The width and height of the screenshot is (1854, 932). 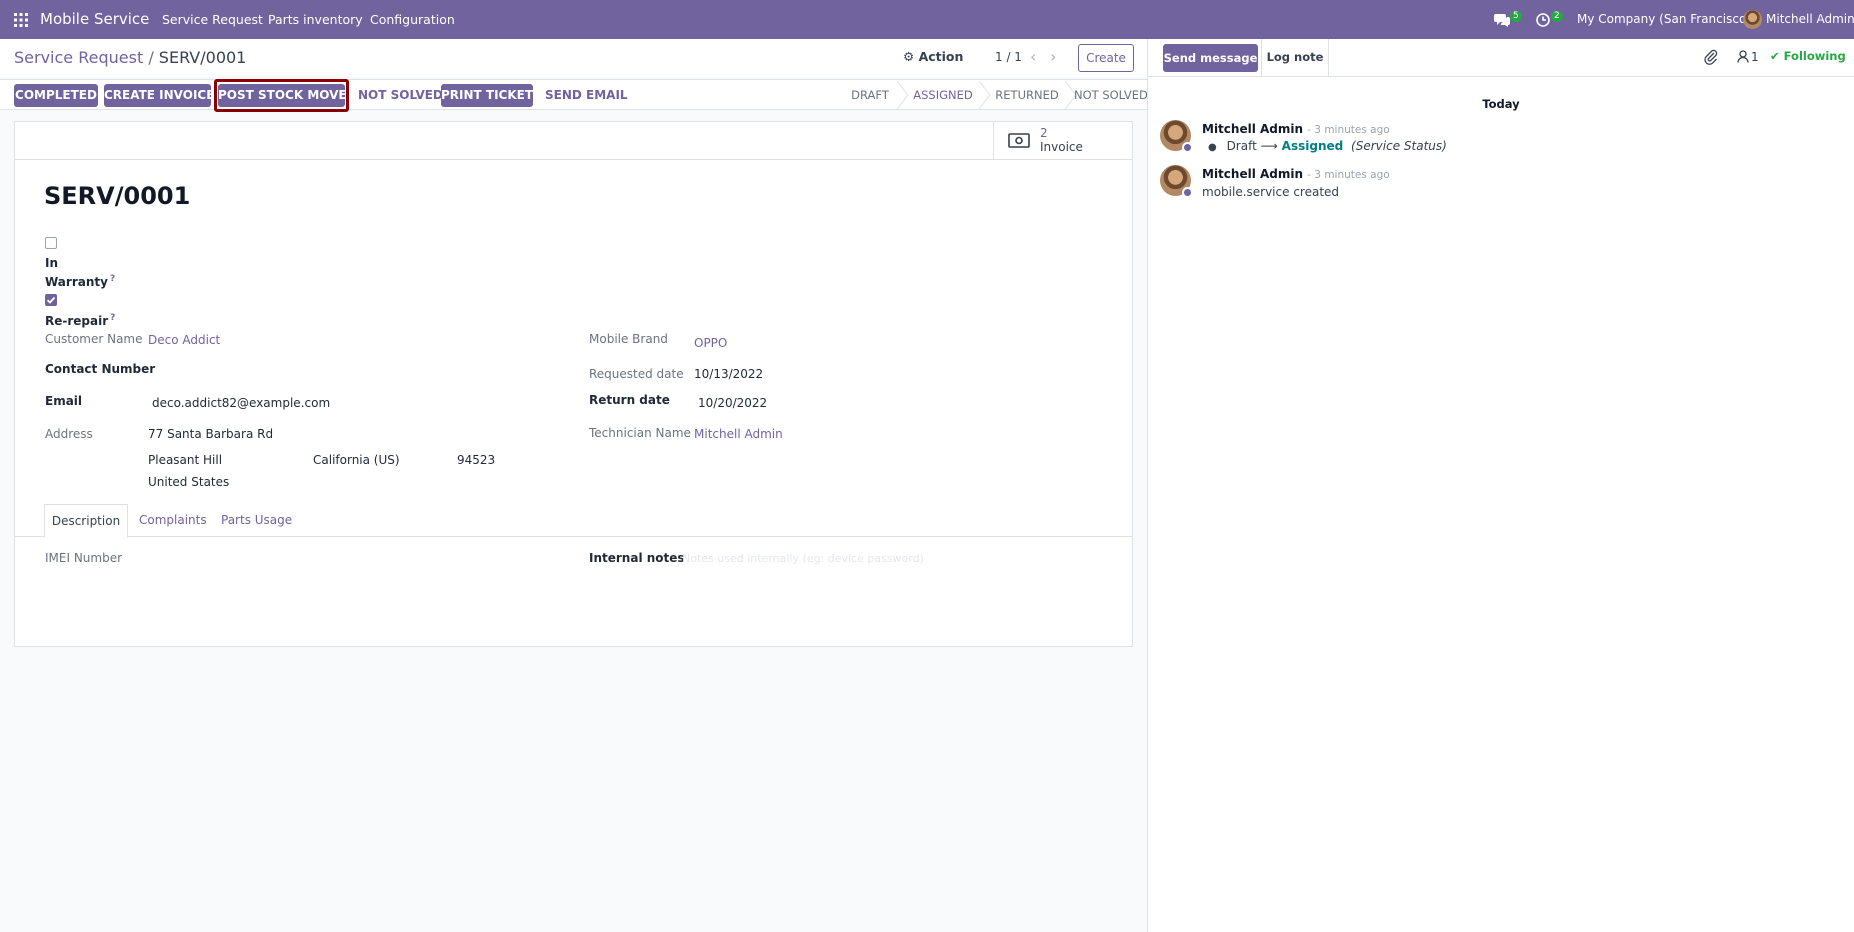 What do you see at coordinates (636, 374) in the screenshot?
I see `requested-date-label: Requested date` at bounding box center [636, 374].